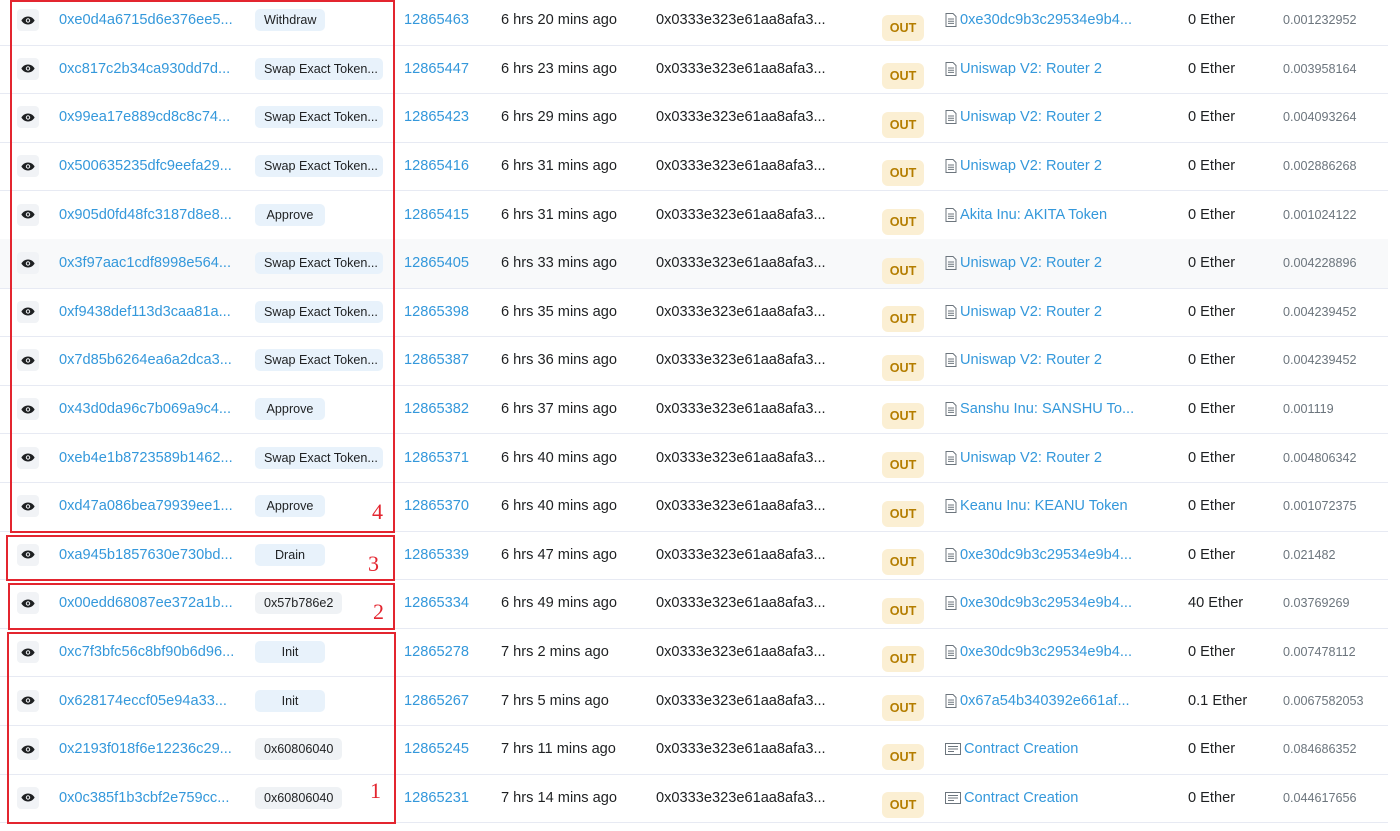 This screenshot has width=1400, height=831. Describe the element at coordinates (436, 166) in the screenshot. I see `block-link: 12865416` at that location.